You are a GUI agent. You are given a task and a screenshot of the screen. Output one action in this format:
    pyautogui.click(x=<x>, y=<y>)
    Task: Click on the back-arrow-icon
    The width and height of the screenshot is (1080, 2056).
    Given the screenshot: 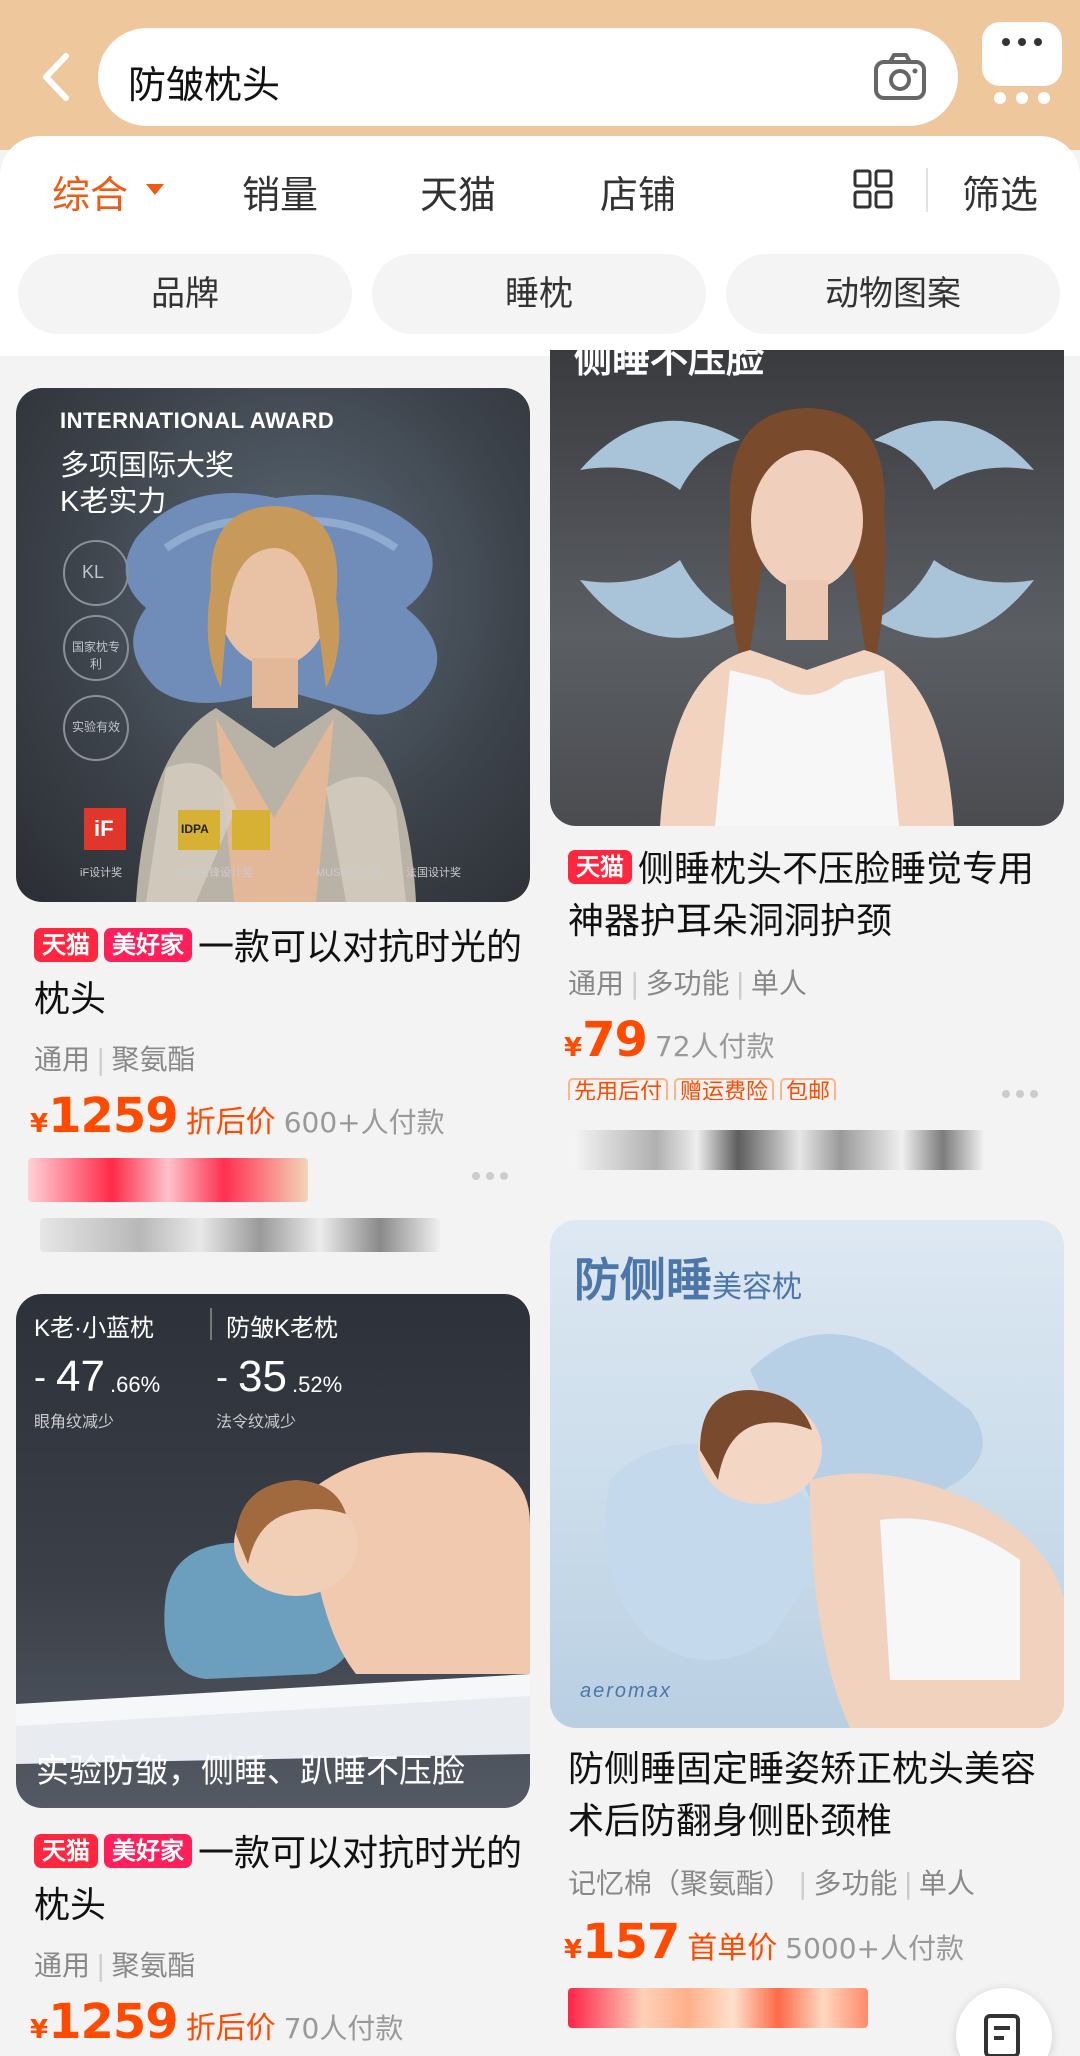 What is the action you would take?
    pyautogui.click(x=58, y=77)
    